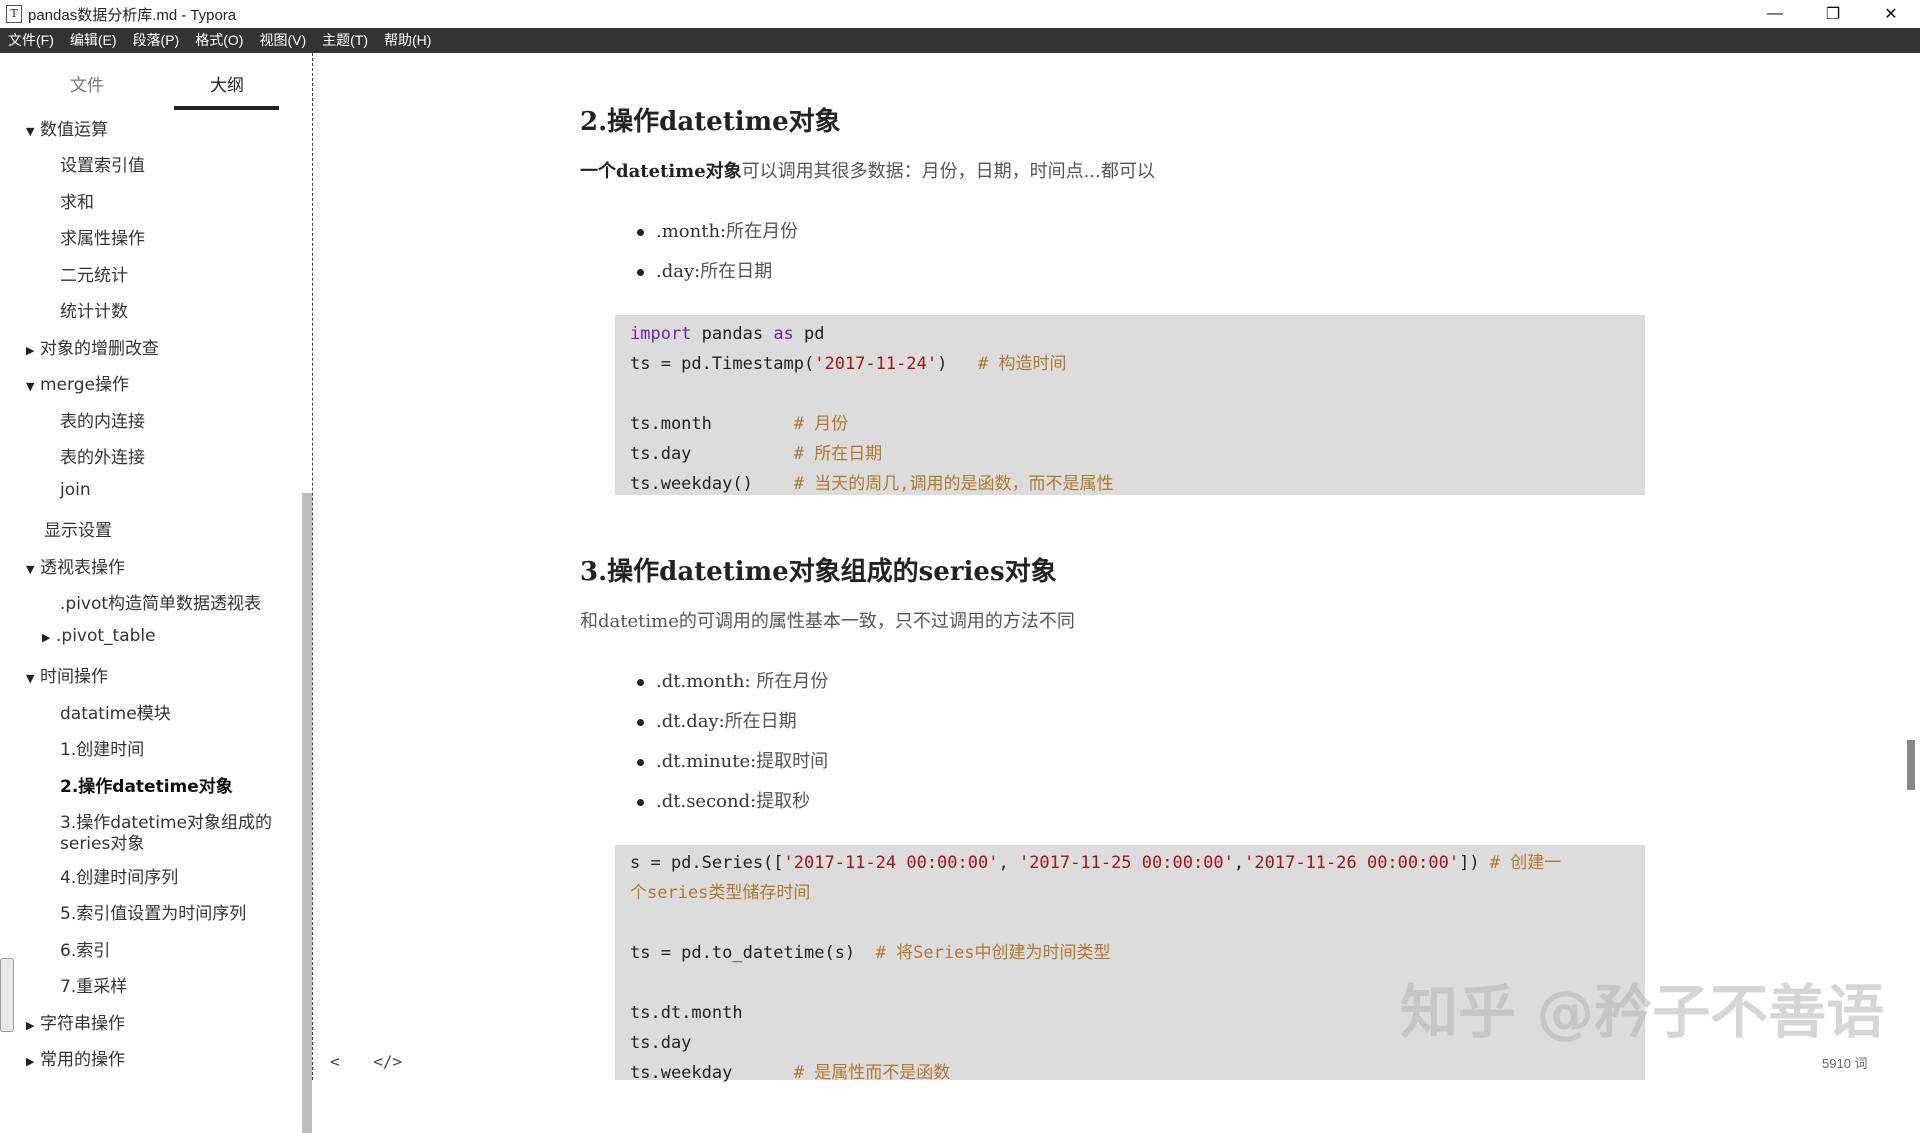  I want to click on sidebar-tabs: 文件 大纲, so click(156, 82).